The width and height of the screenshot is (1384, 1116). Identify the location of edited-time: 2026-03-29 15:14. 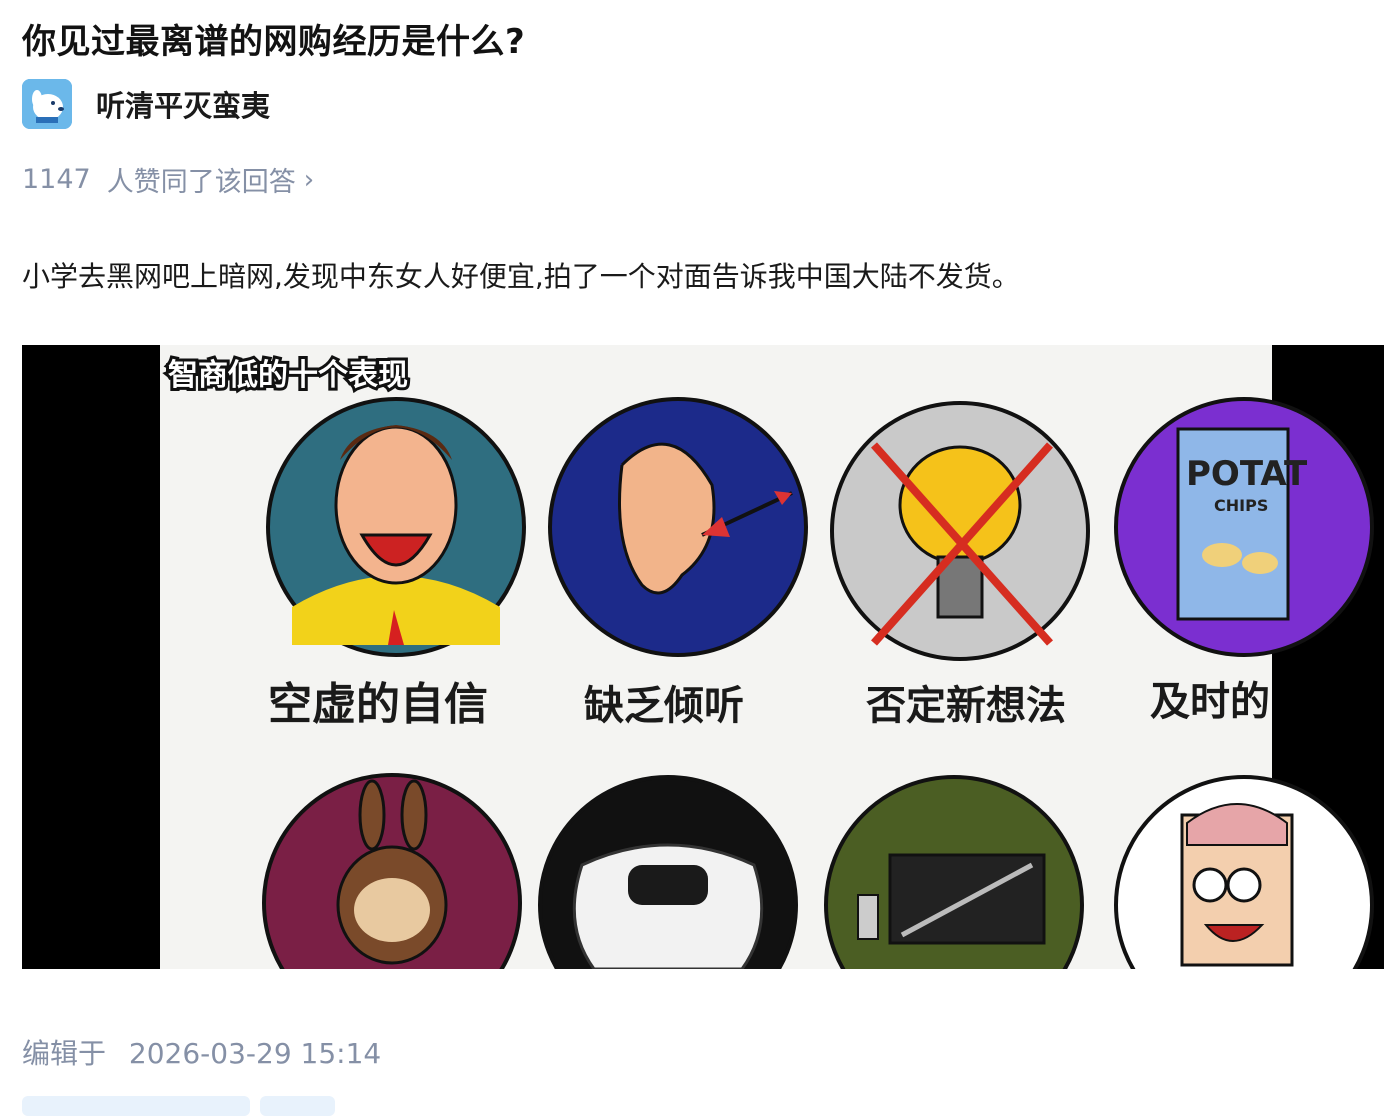
(255, 1053).